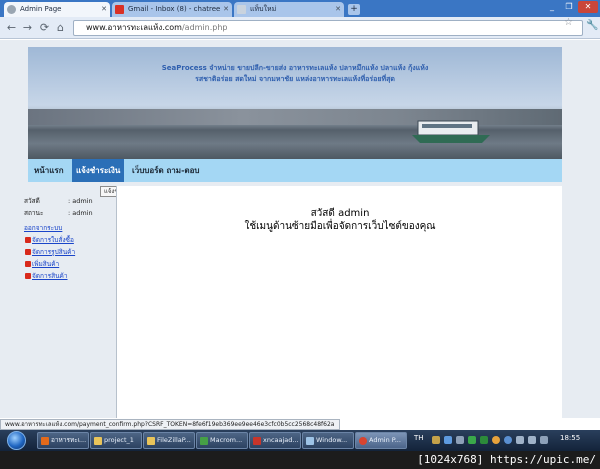  What do you see at coordinates (451, 131) in the screenshot?
I see `boat-illustration` at bounding box center [451, 131].